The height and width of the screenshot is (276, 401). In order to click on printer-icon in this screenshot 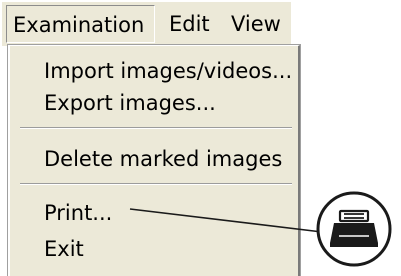, I will do `click(354, 228)`.